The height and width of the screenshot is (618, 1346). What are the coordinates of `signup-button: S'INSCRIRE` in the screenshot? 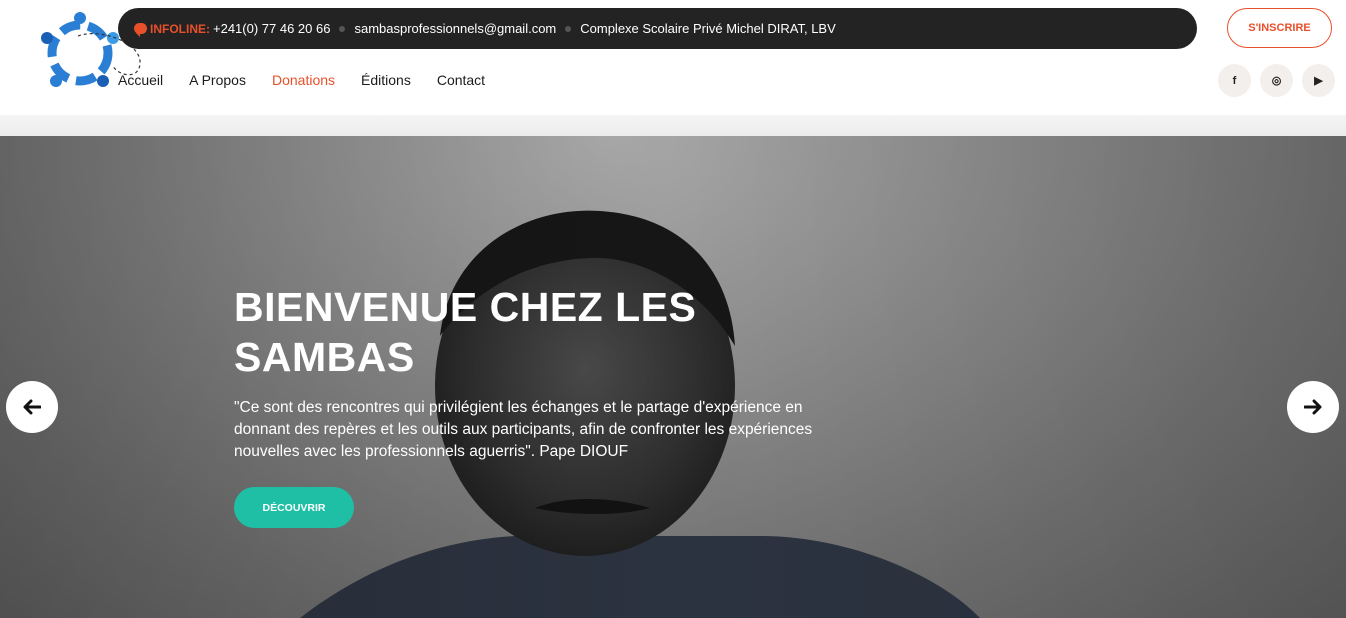 It's located at (1279, 28).